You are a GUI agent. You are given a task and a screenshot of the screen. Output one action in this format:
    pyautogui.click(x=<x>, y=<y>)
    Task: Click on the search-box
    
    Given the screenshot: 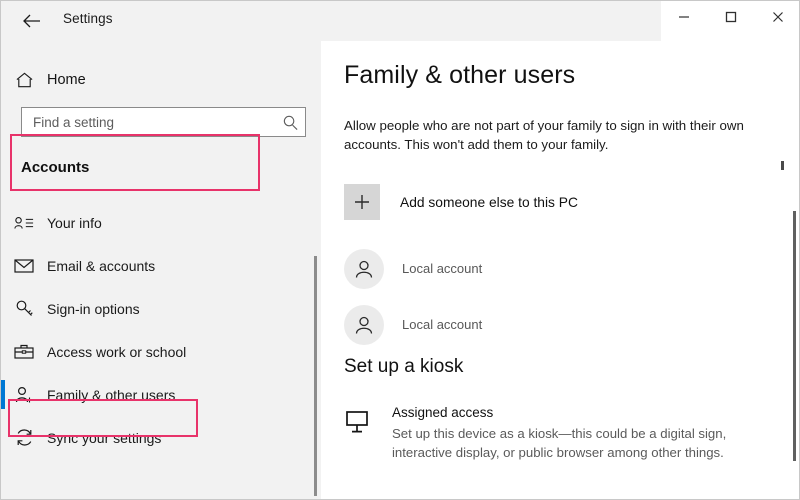 What is the action you would take?
    pyautogui.click(x=163, y=122)
    